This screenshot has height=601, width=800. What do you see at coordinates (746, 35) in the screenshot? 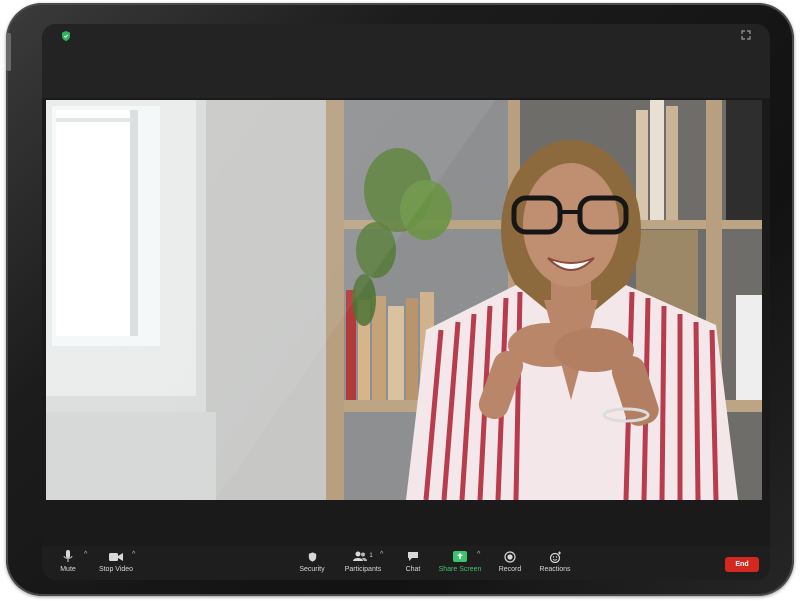
I see `fullscreen-icon` at bounding box center [746, 35].